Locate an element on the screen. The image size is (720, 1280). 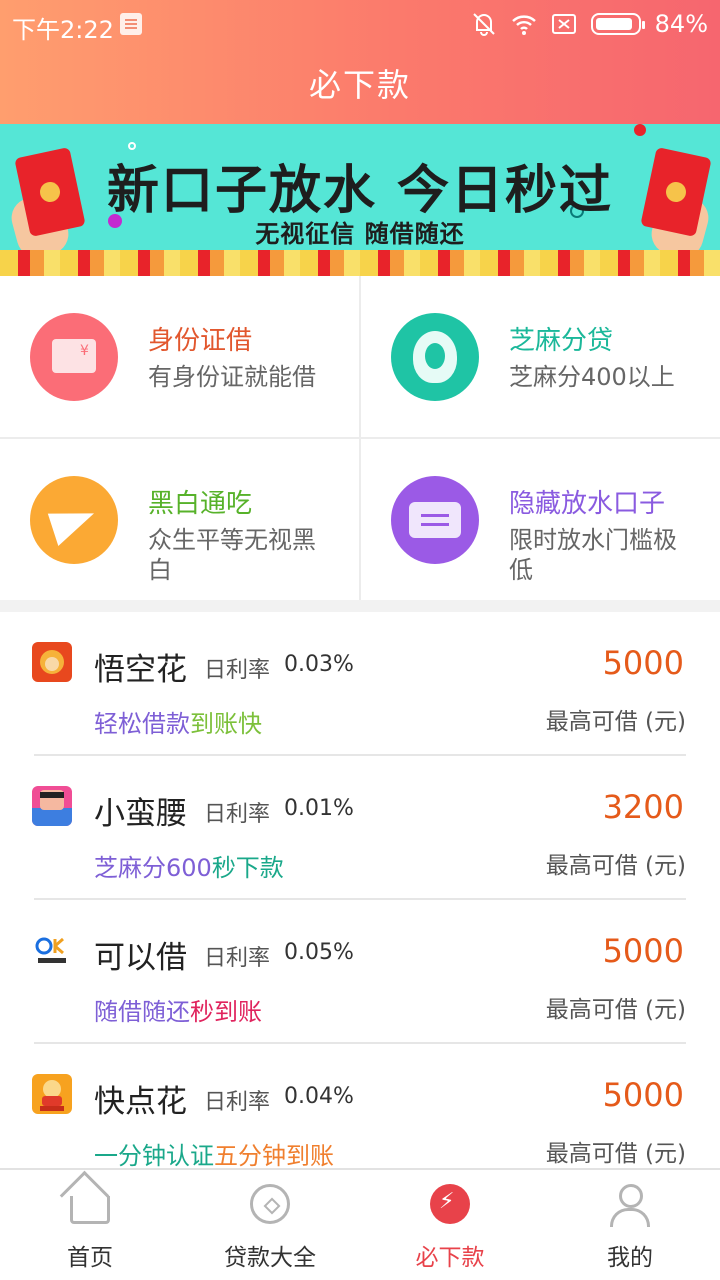
category-sesame: 芝麻分贷 芝麻分400以上 is located at coordinates (540, 356).